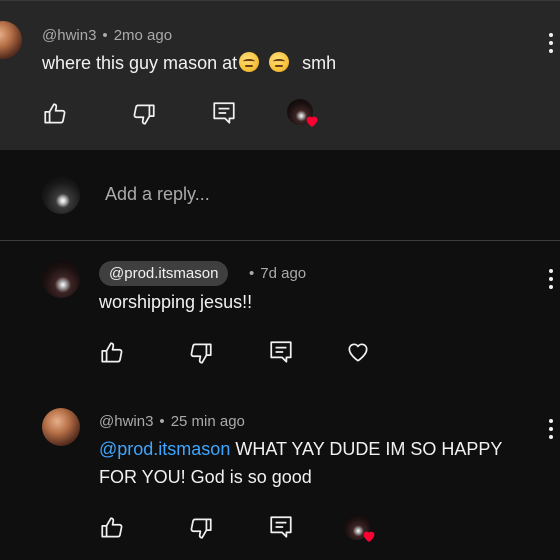 The image size is (560, 560). Describe the element at coordinates (280, 240) in the screenshot. I see `divider` at that location.